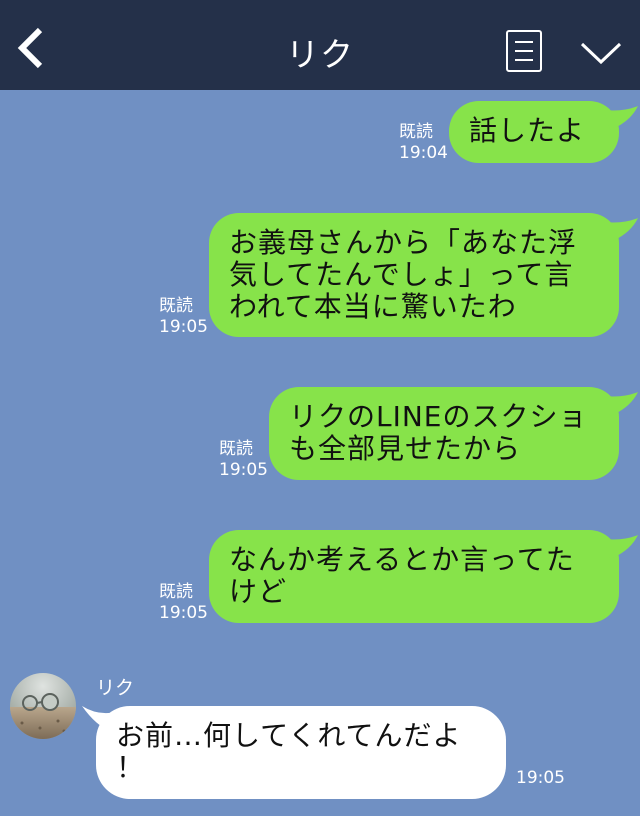 This screenshot has width=640, height=816. I want to click on avatar, so click(43, 706).